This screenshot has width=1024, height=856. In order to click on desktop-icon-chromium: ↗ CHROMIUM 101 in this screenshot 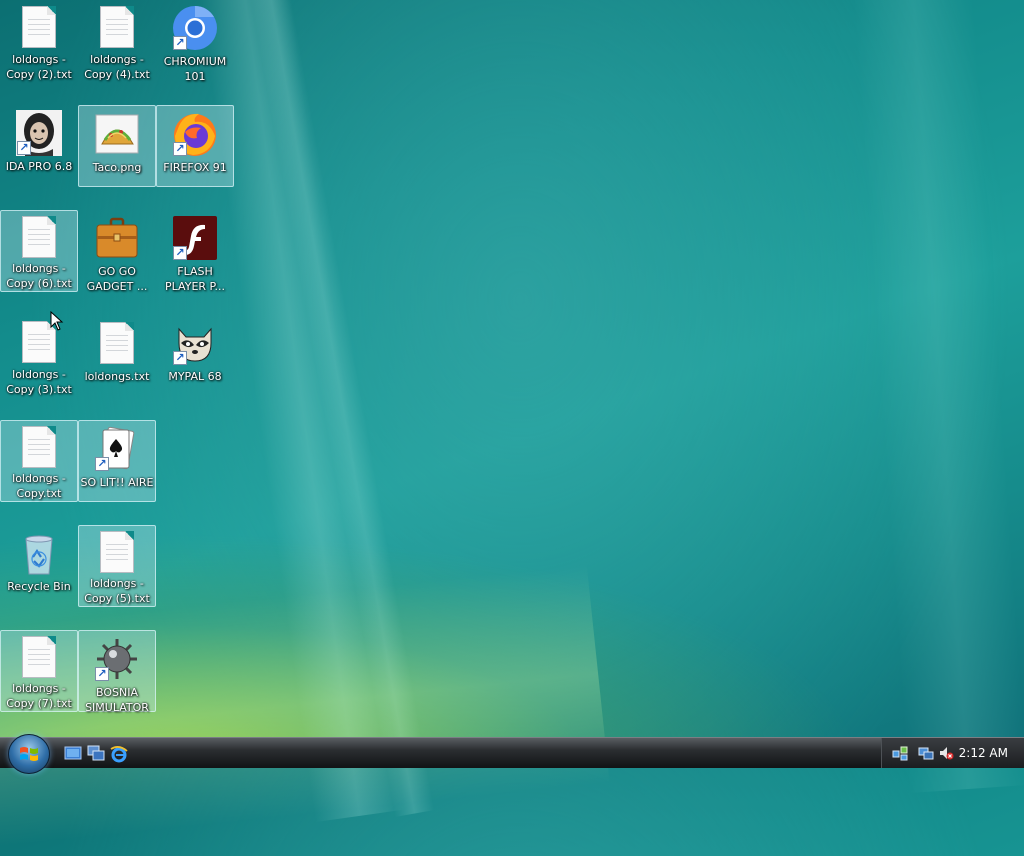, I will do `click(195, 41)`.